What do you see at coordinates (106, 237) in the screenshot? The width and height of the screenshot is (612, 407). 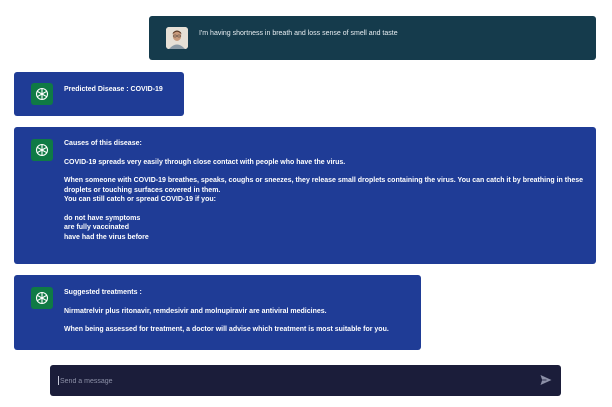 I see `causes-list-item: have had the virus before` at bounding box center [106, 237].